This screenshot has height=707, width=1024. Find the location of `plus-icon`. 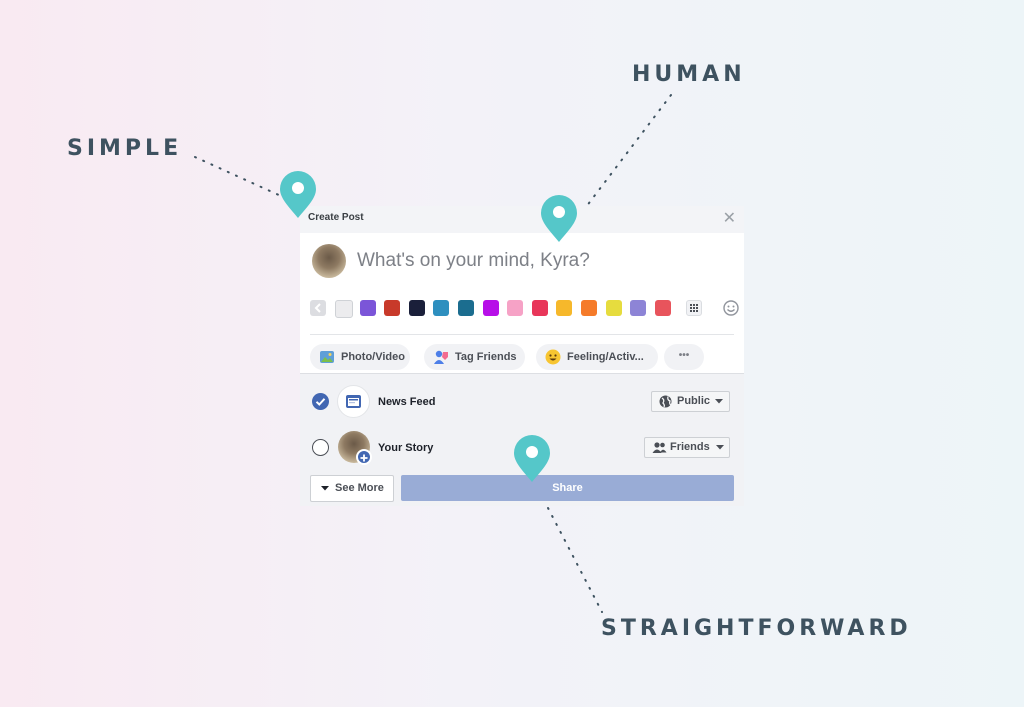

plus-icon is located at coordinates (364, 457).